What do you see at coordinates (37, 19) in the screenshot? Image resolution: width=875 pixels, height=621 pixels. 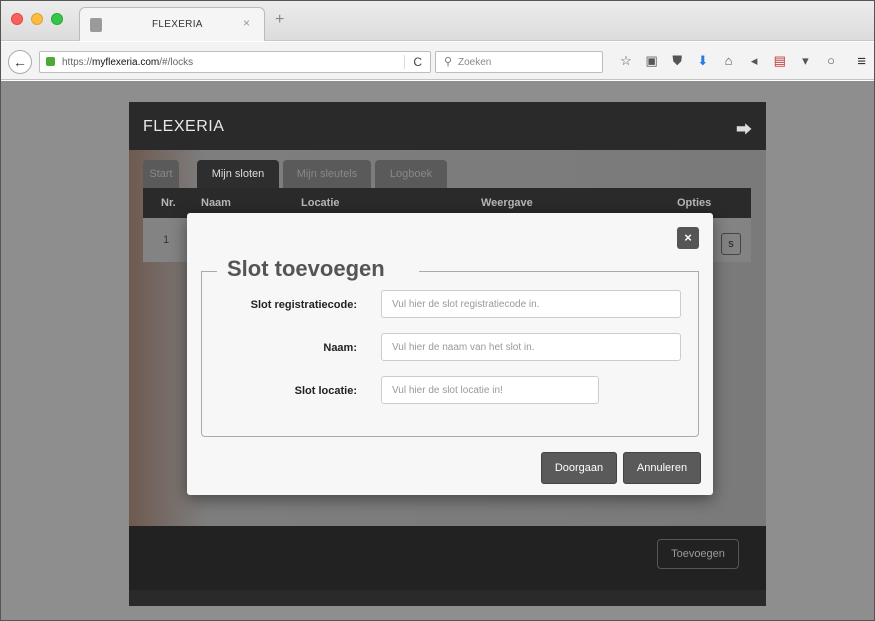 I see `minimize-window-button` at bounding box center [37, 19].